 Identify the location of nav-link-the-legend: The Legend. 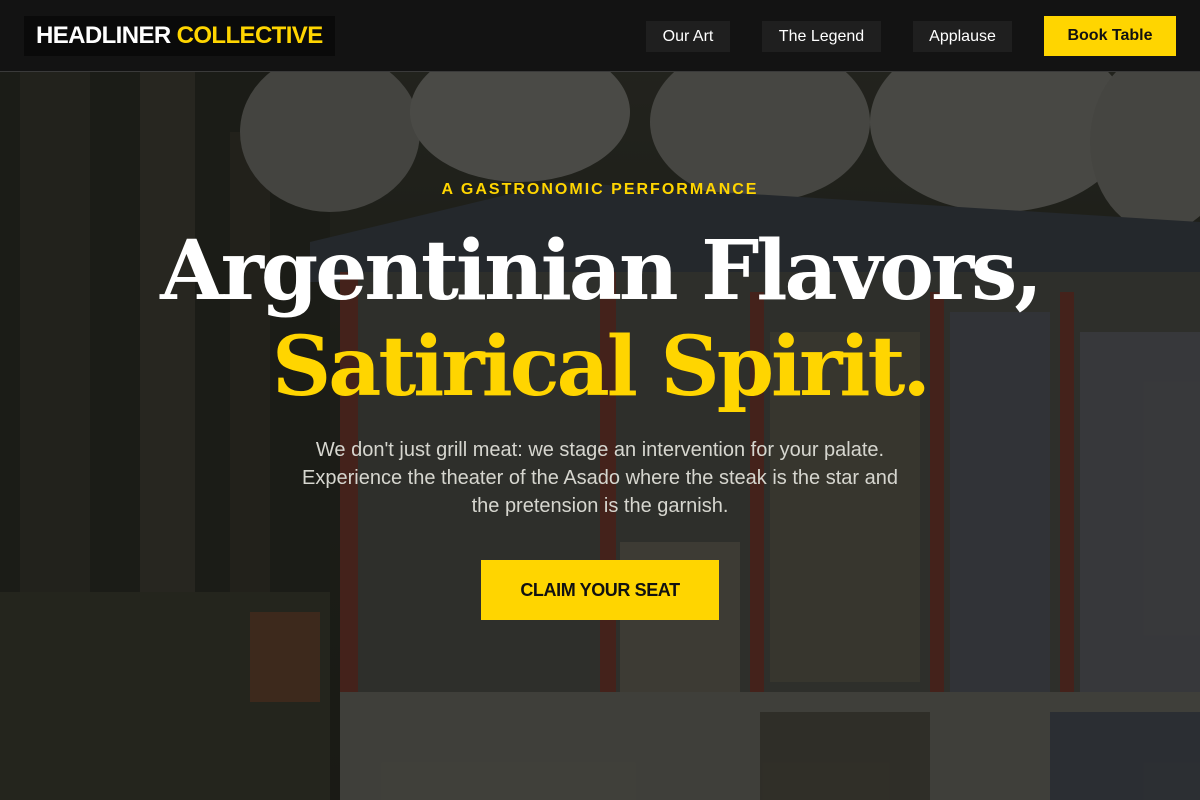
(821, 36).